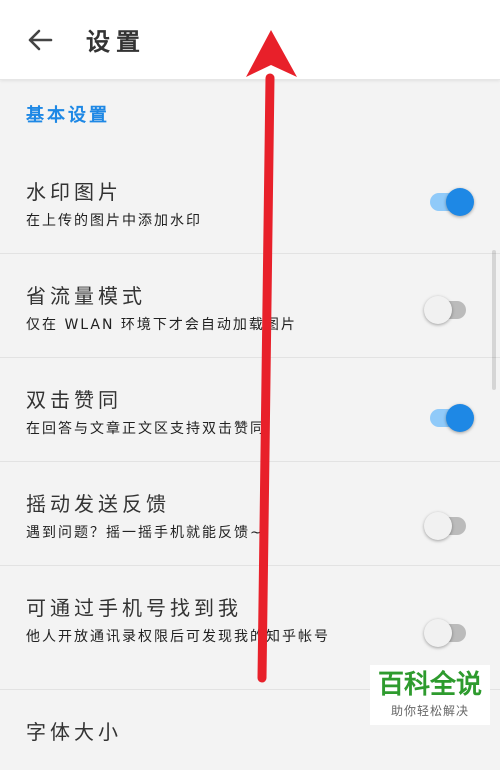 The height and width of the screenshot is (770, 500). What do you see at coordinates (429, 685) in the screenshot?
I see `watermark-main-text: 百科全说` at bounding box center [429, 685].